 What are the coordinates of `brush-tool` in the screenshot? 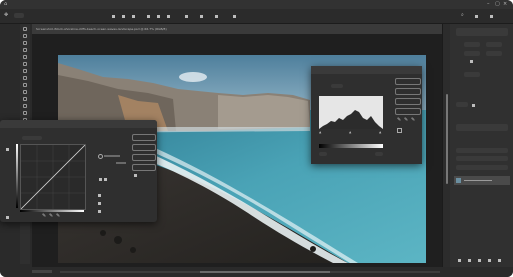 It's located at (25, 78).